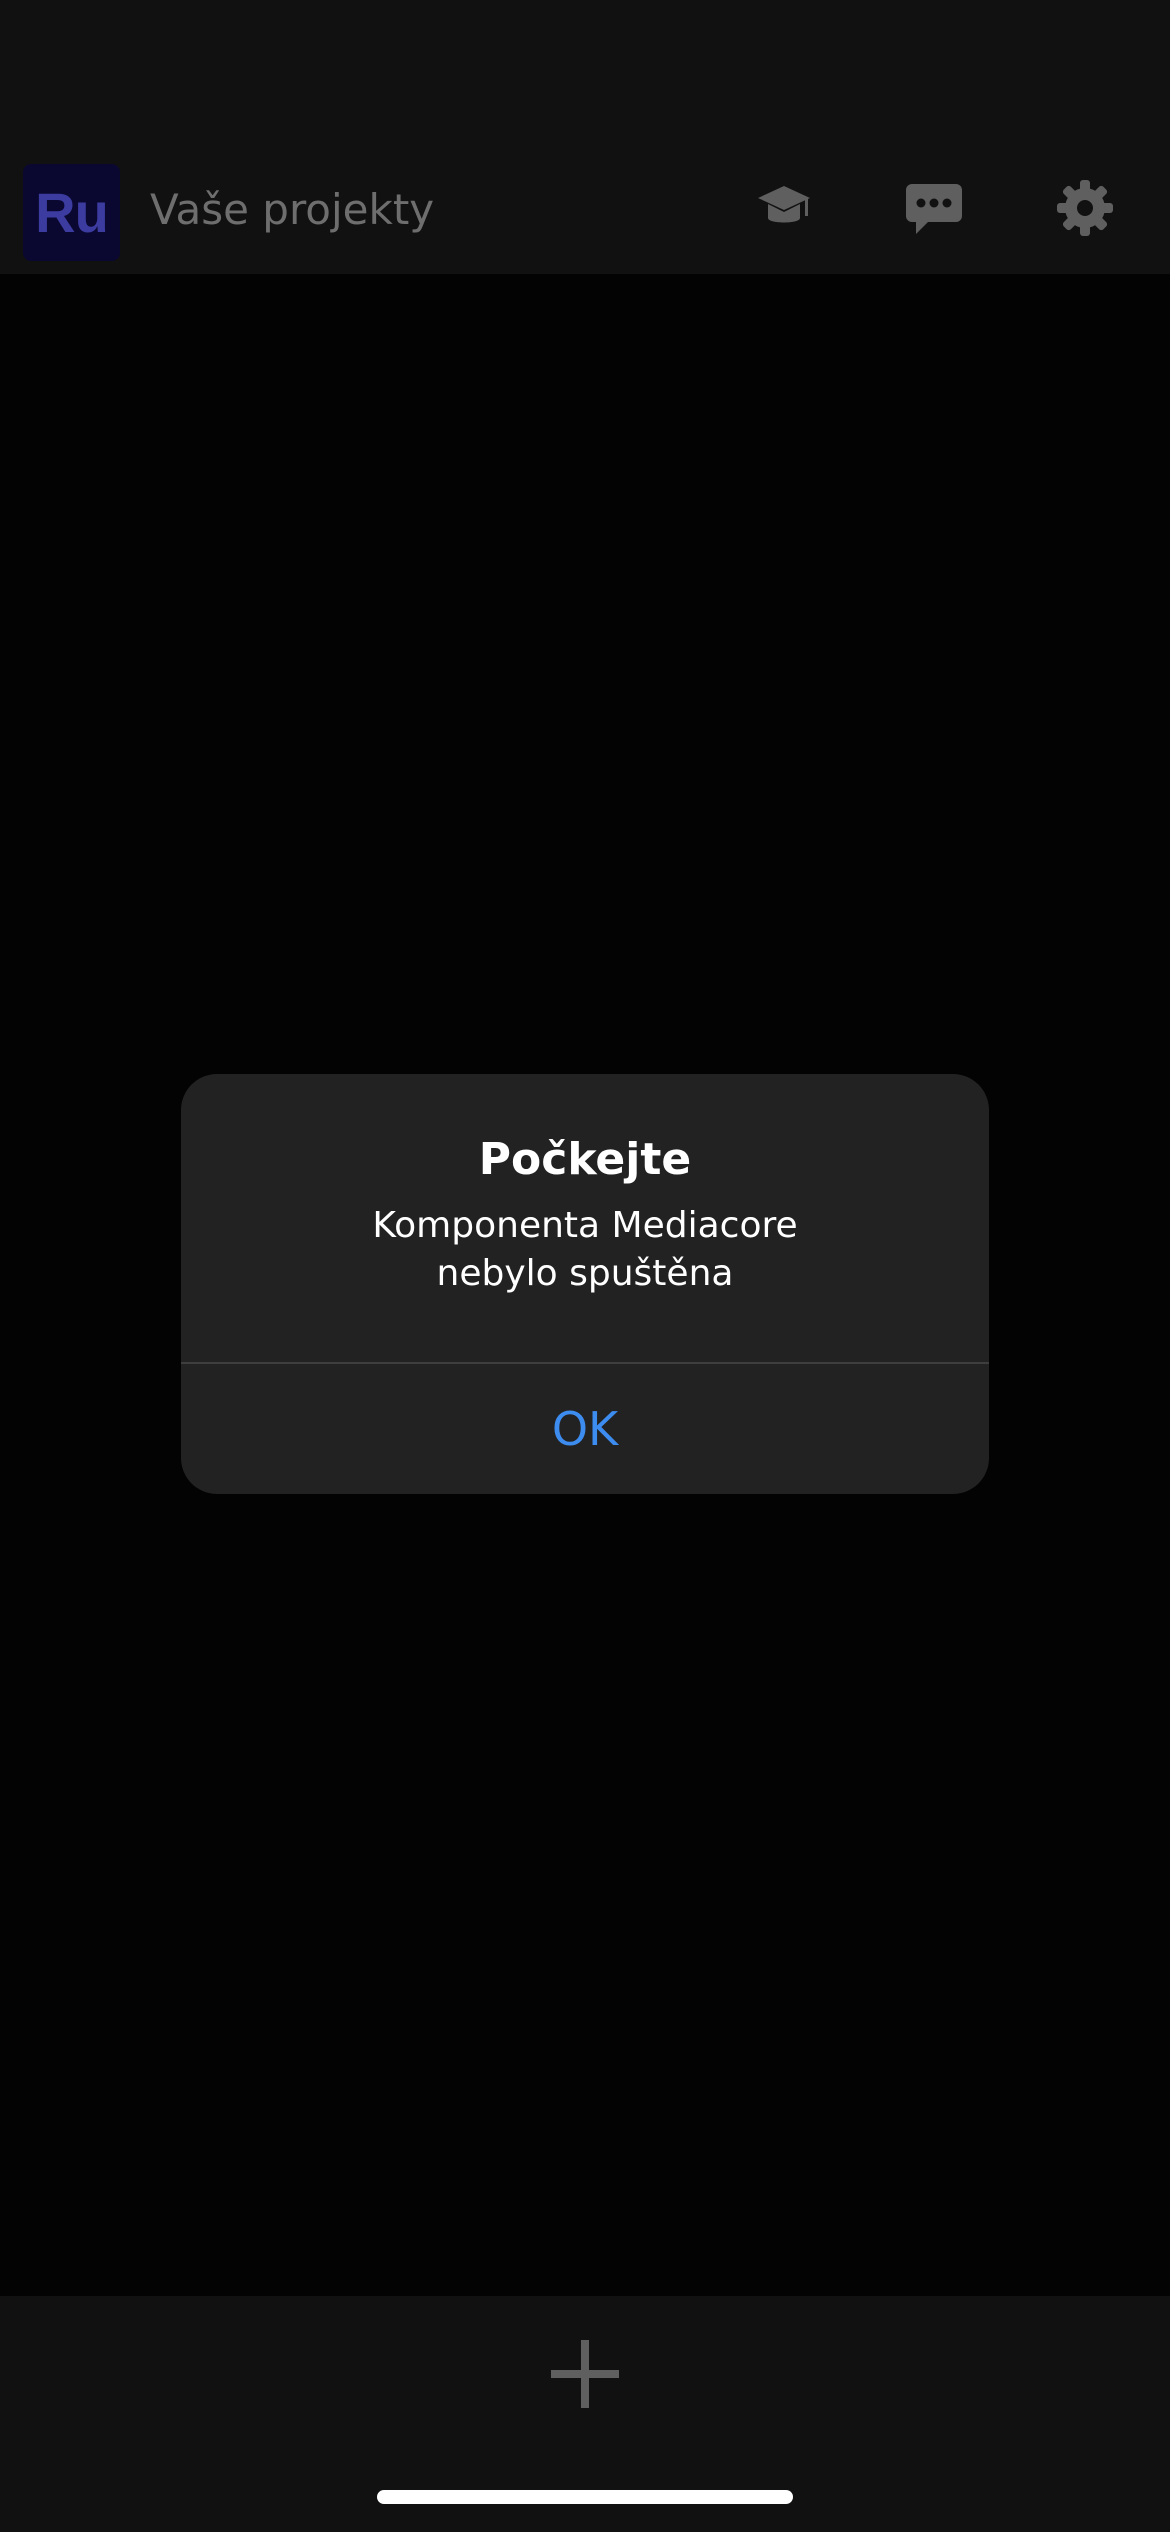 This screenshot has height=2532, width=1170. What do you see at coordinates (585, 1273) in the screenshot?
I see `dialog-message-line-2: nebylo spuštěna` at bounding box center [585, 1273].